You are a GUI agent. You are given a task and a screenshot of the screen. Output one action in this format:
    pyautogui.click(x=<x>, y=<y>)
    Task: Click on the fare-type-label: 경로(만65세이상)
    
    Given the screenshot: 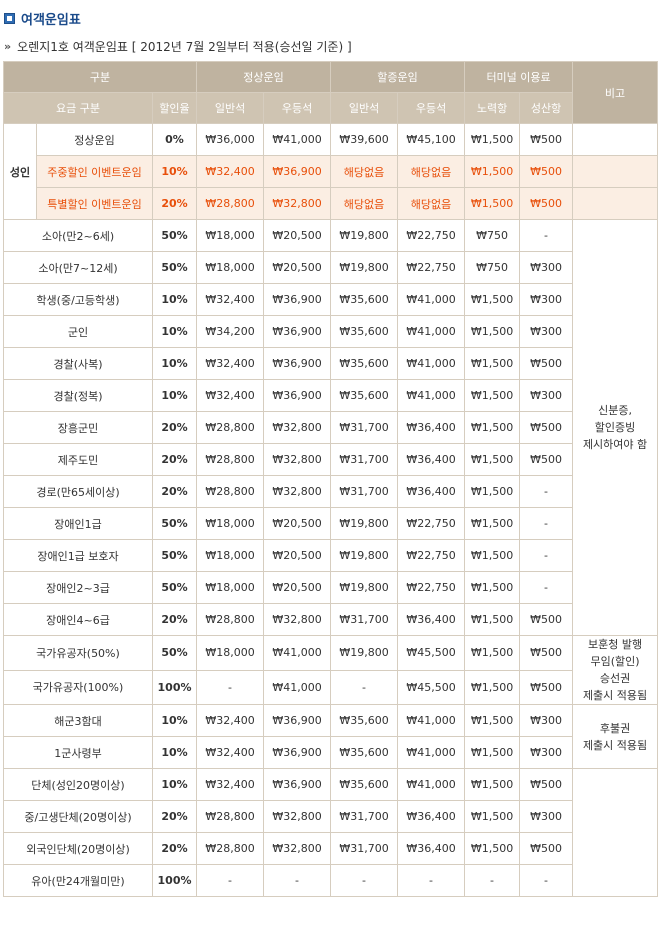 What is the action you would take?
    pyautogui.click(x=78, y=491)
    